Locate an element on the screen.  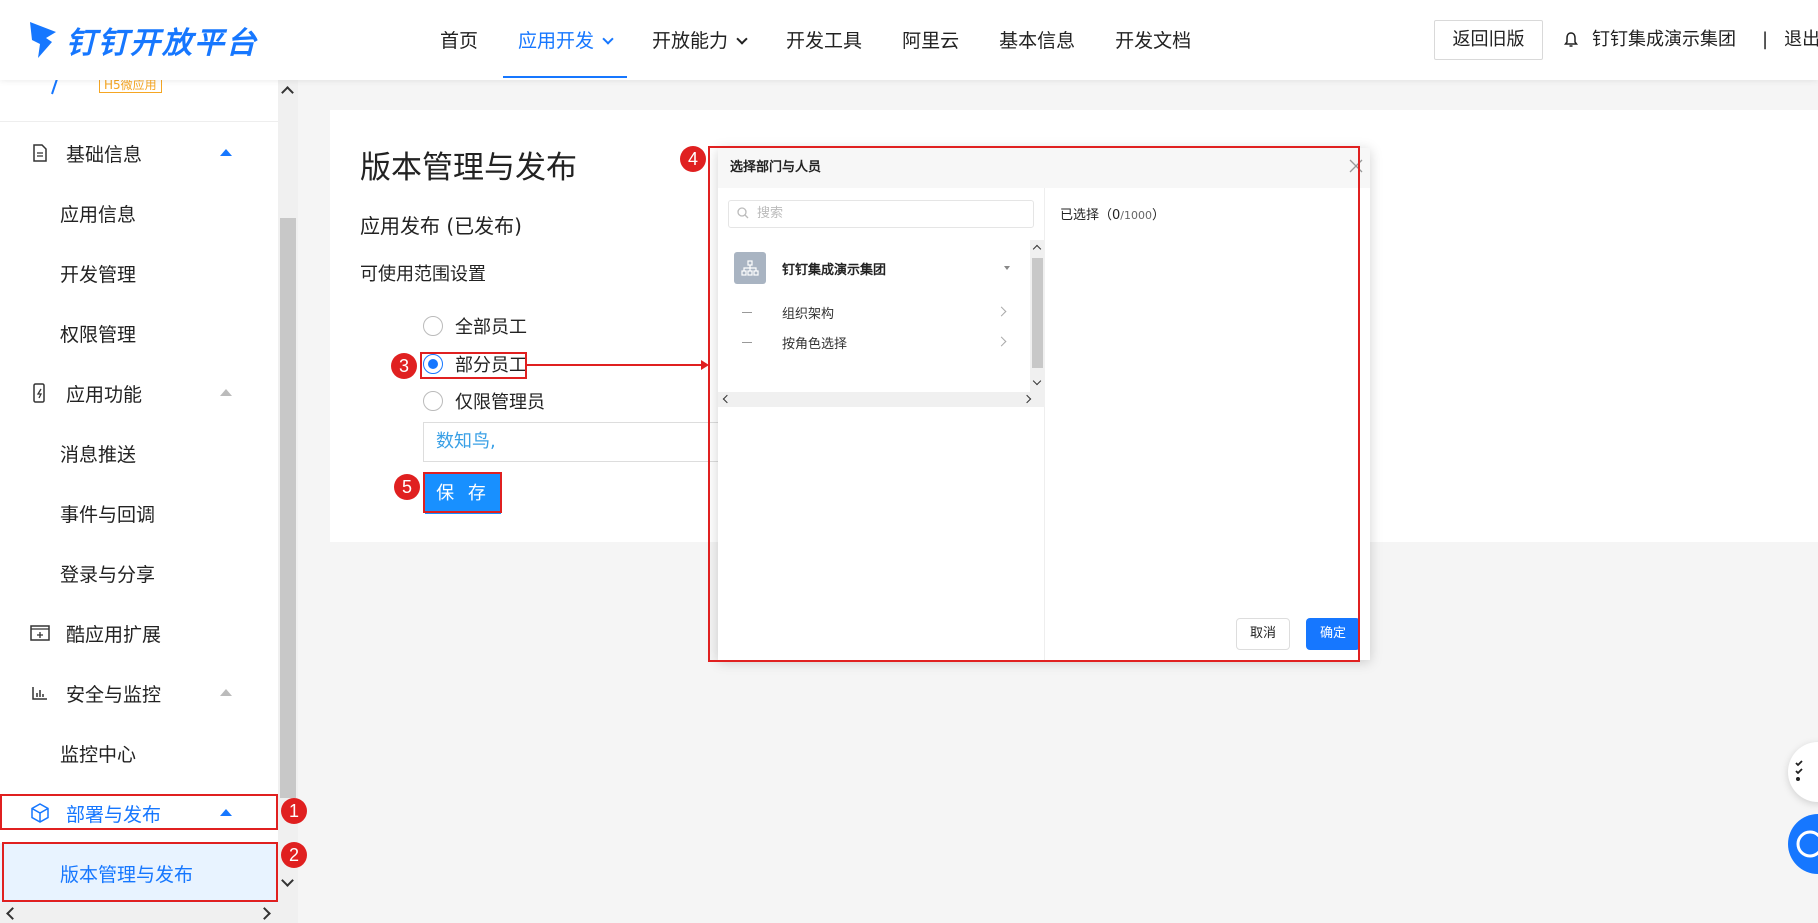
floating-checklist-button is located at coordinates (1803, 772).